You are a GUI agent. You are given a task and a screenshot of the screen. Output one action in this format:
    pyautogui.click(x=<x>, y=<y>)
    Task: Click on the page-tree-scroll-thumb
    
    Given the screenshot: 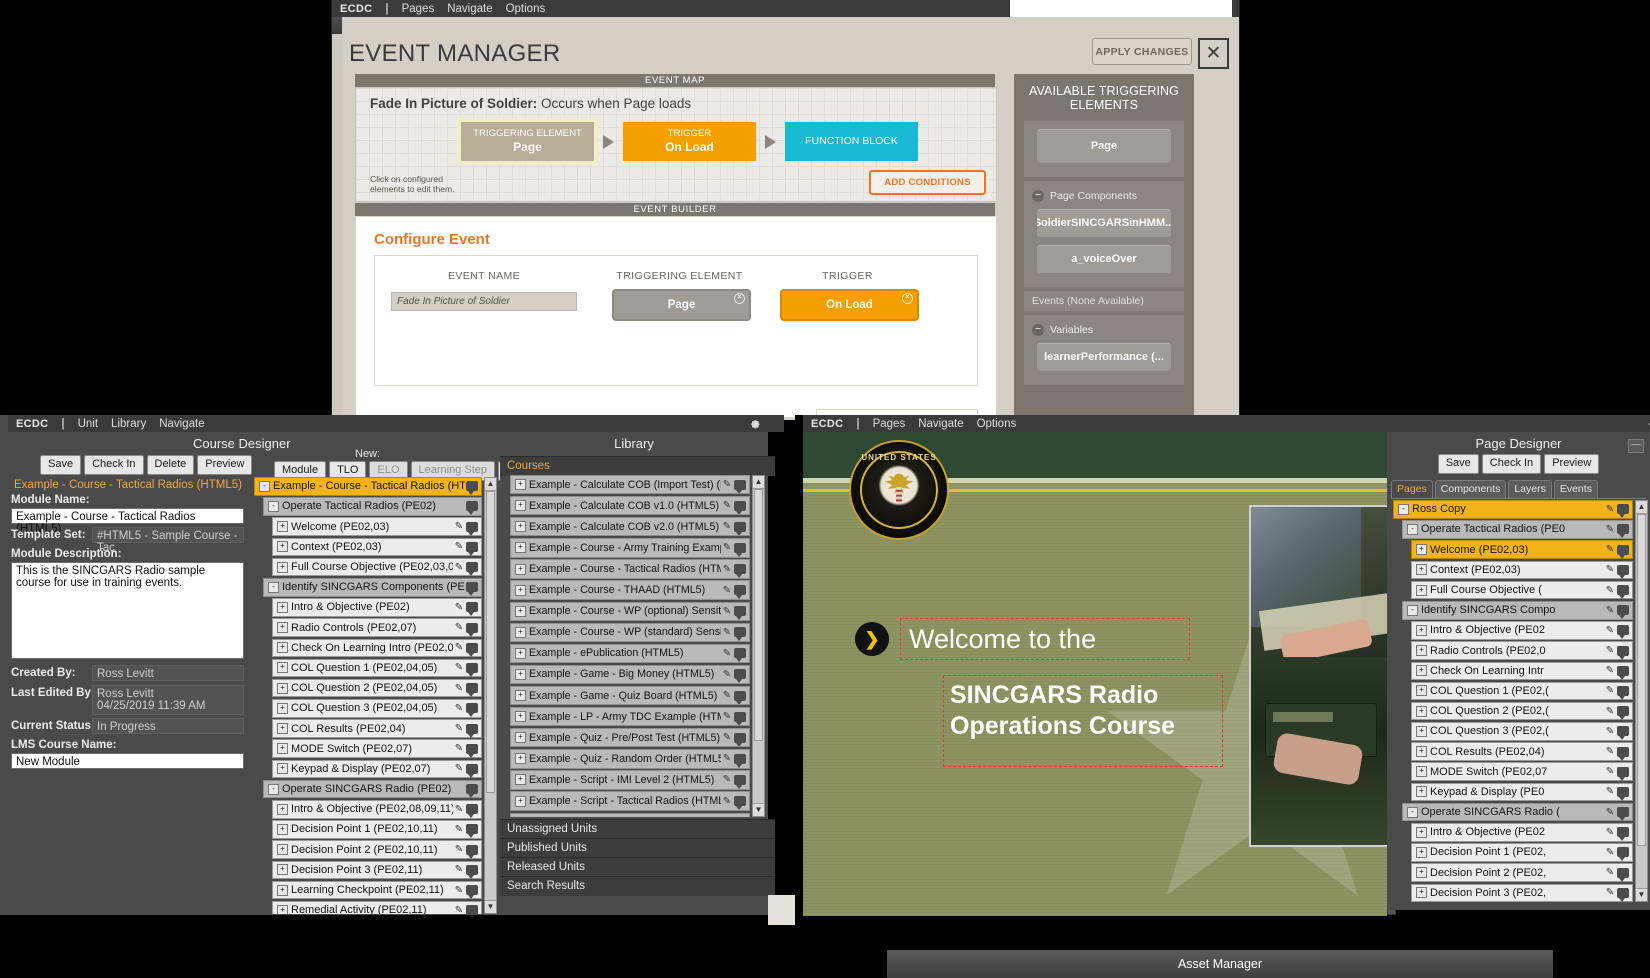 What is the action you would take?
    pyautogui.click(x=1641, y=680)
    